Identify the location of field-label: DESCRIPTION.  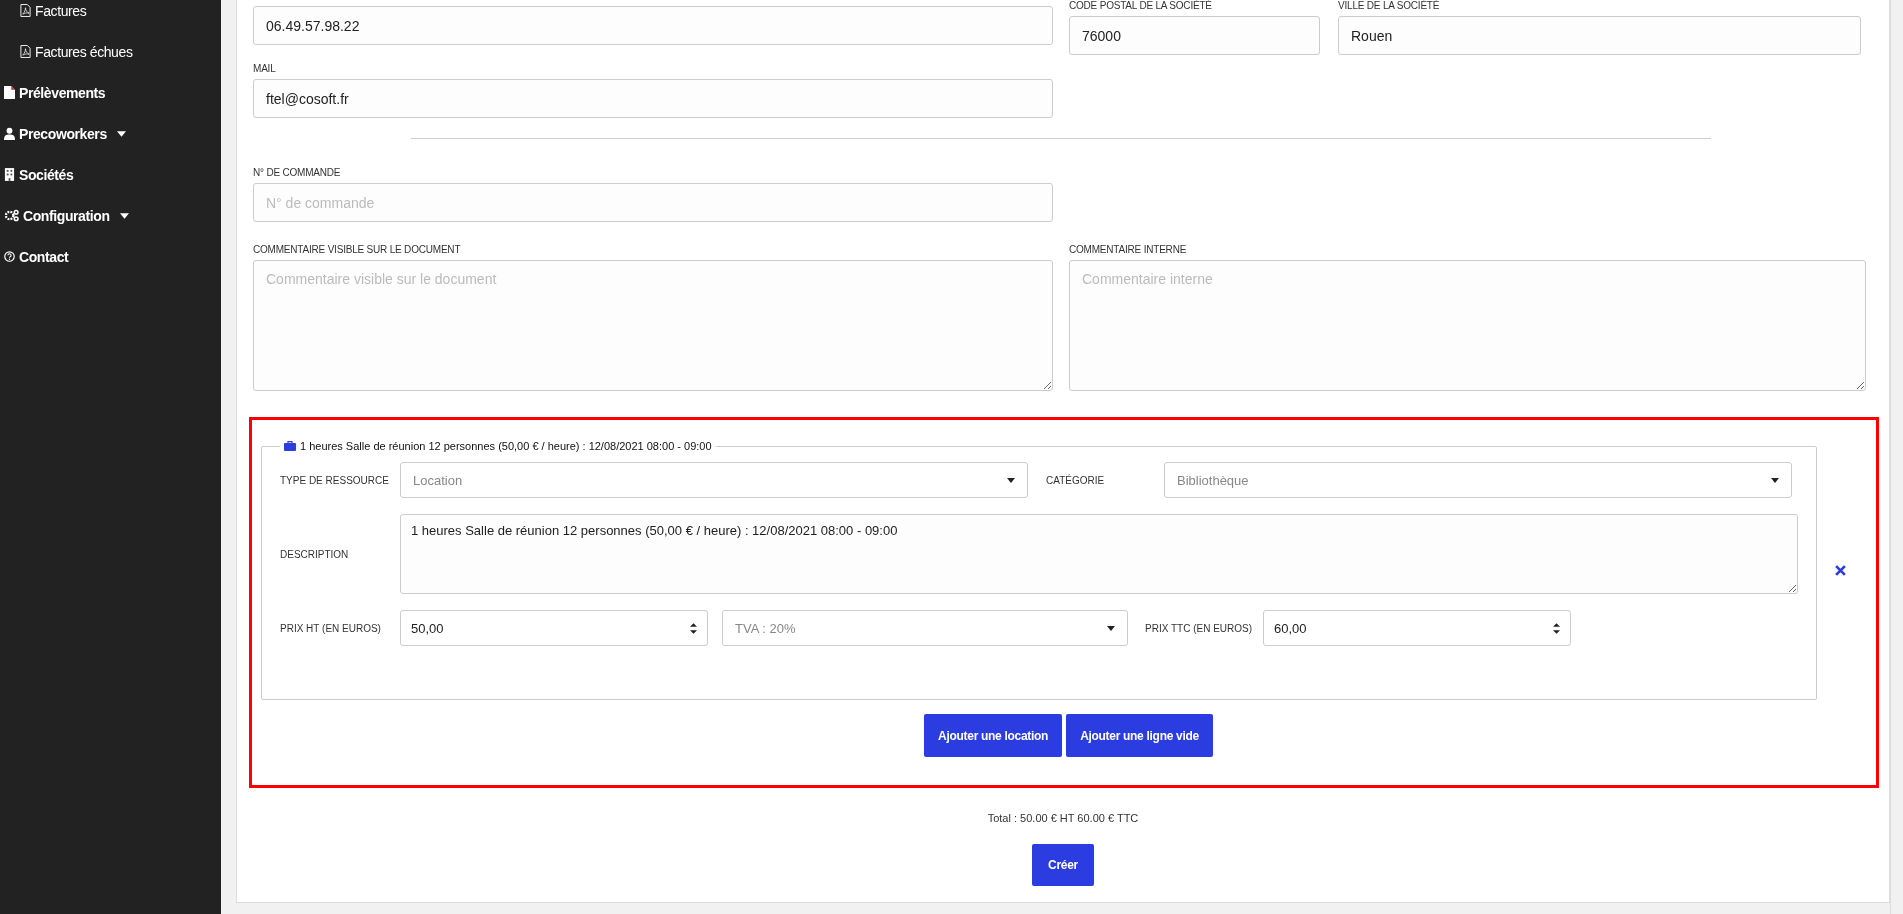
(315, 554).